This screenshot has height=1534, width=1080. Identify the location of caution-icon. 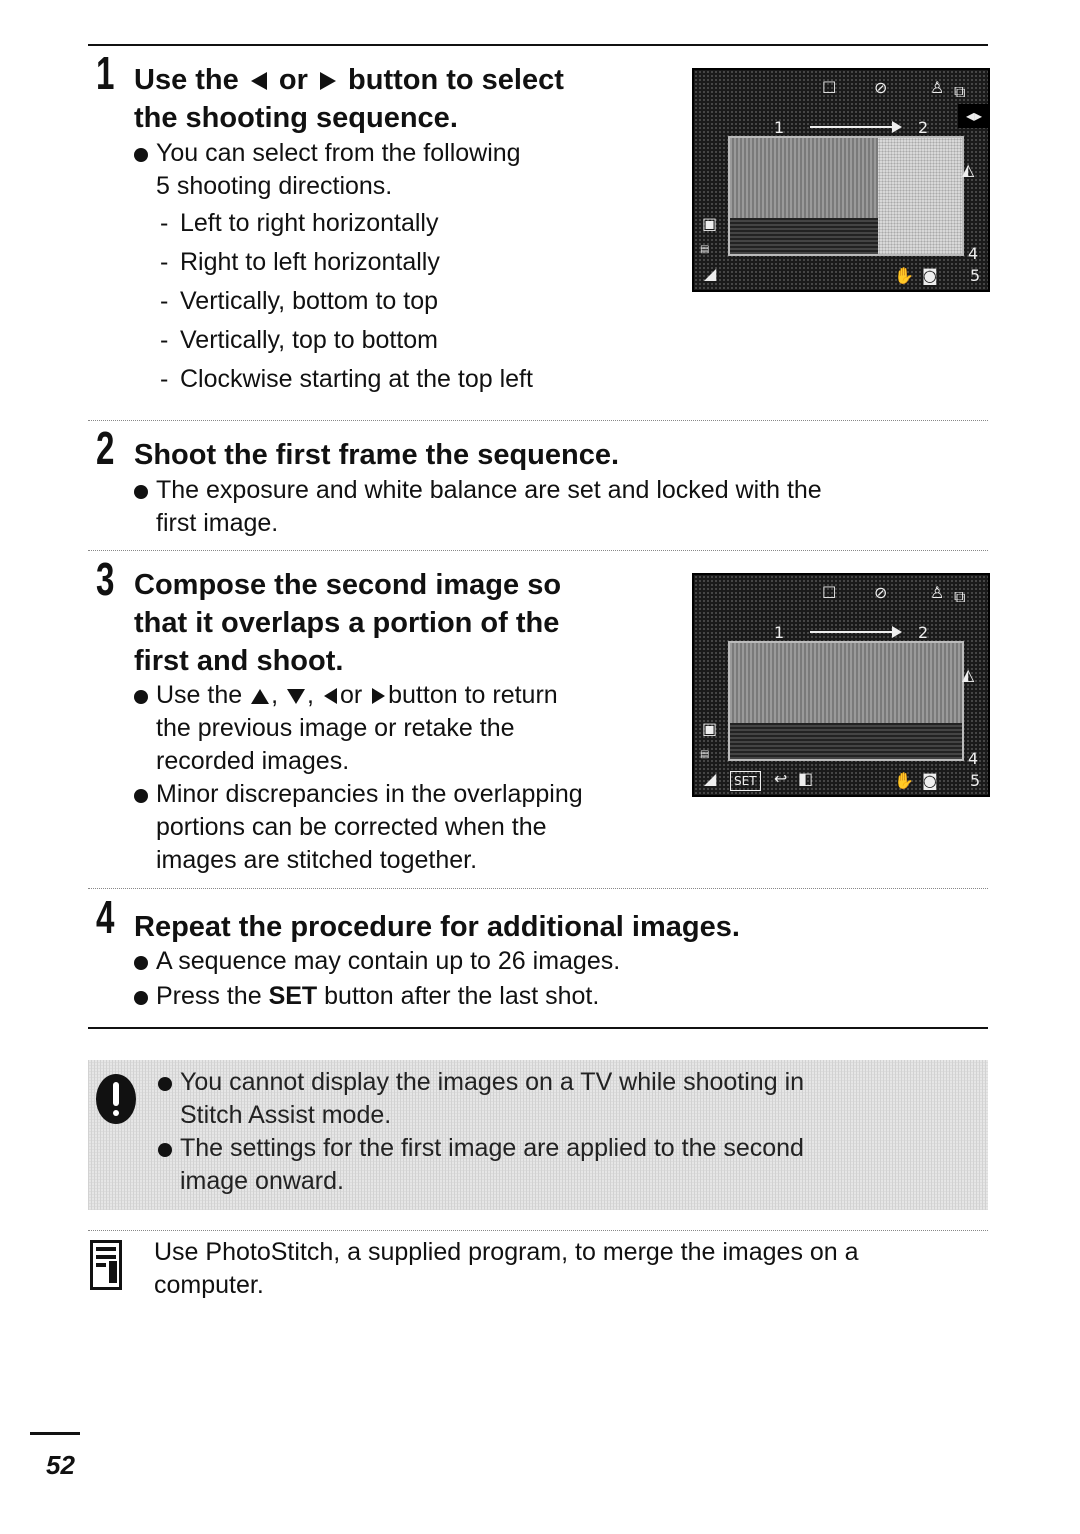
(116, 1099).